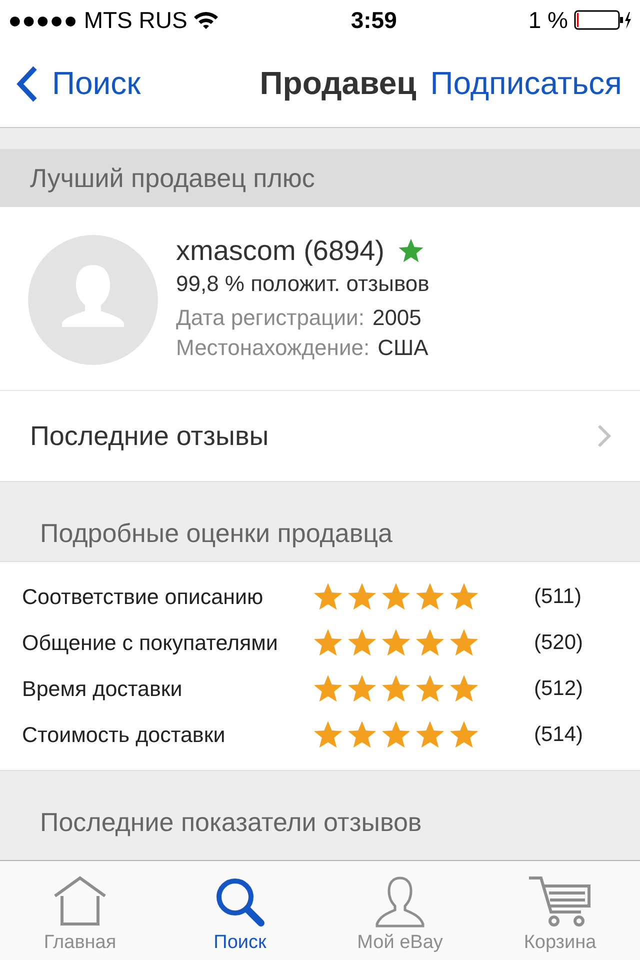  What do you see at coordinates (400, 902) in the screenshot?
I see `person-icon` at bounding box center [400, 902].